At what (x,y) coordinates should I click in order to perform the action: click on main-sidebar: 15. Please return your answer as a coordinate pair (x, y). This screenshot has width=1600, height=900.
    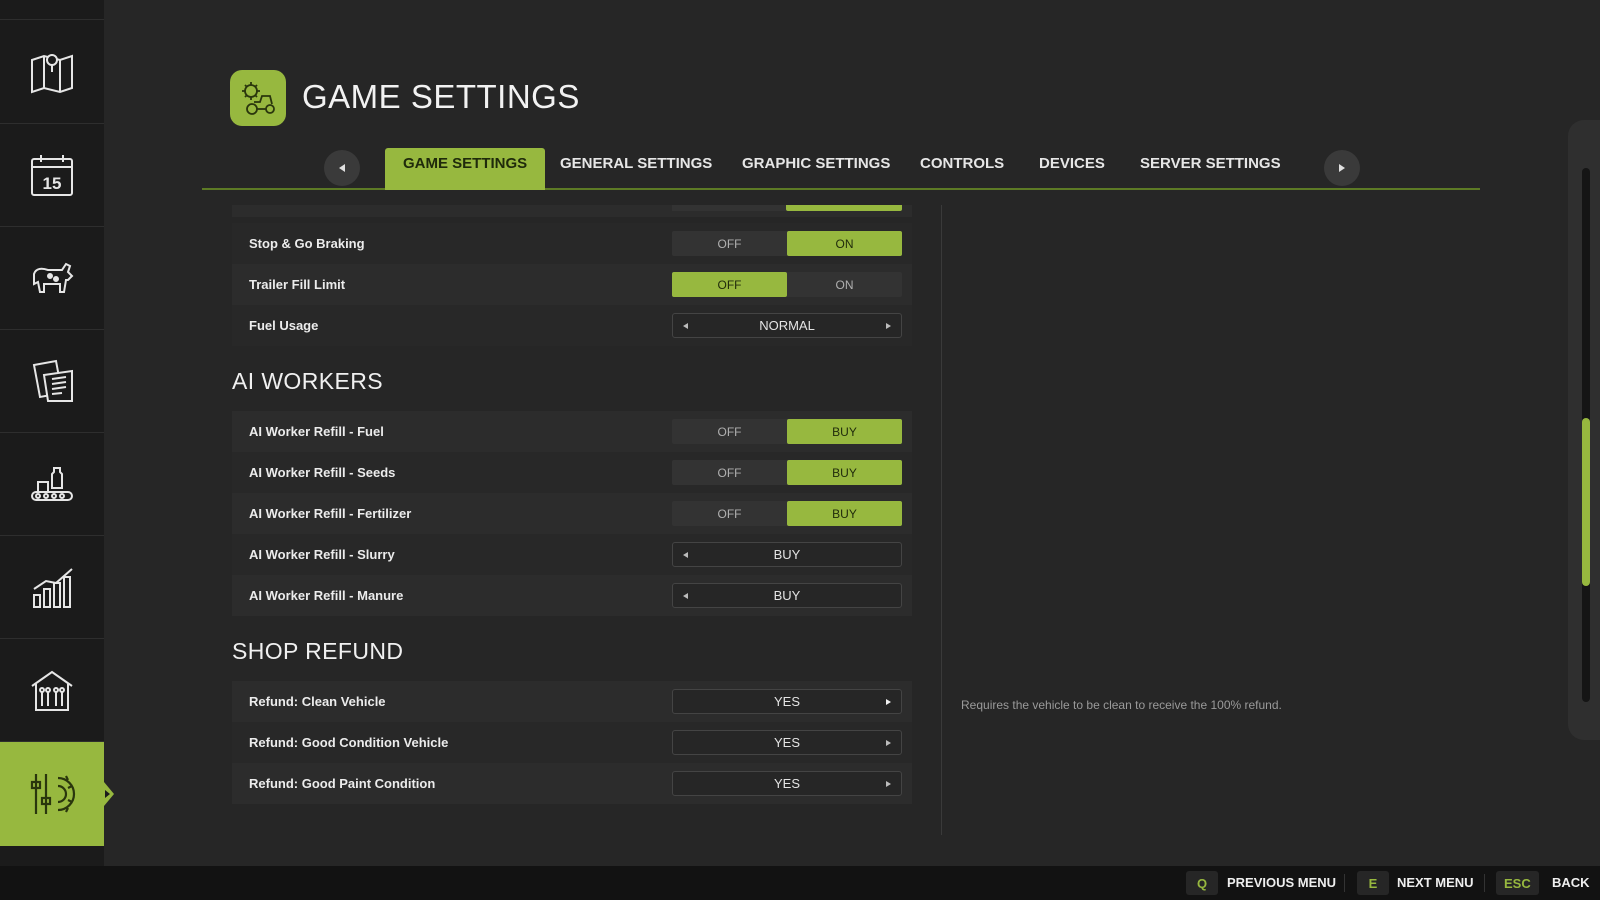
    Looking at the image, I should click on (57, 433).